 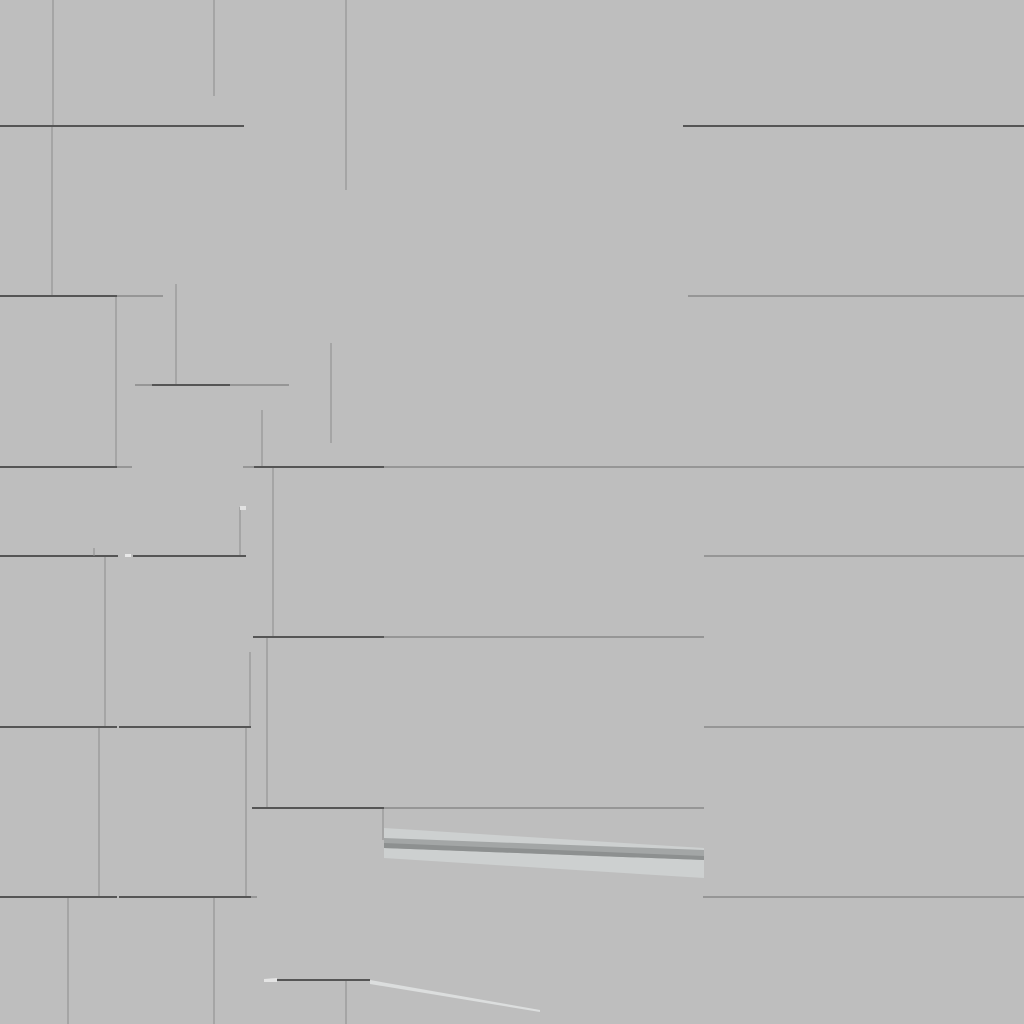 What do you see at coordinates (128, 555) in the screenshot?
I see `bracket-tick` at bounding box center [128, 555].